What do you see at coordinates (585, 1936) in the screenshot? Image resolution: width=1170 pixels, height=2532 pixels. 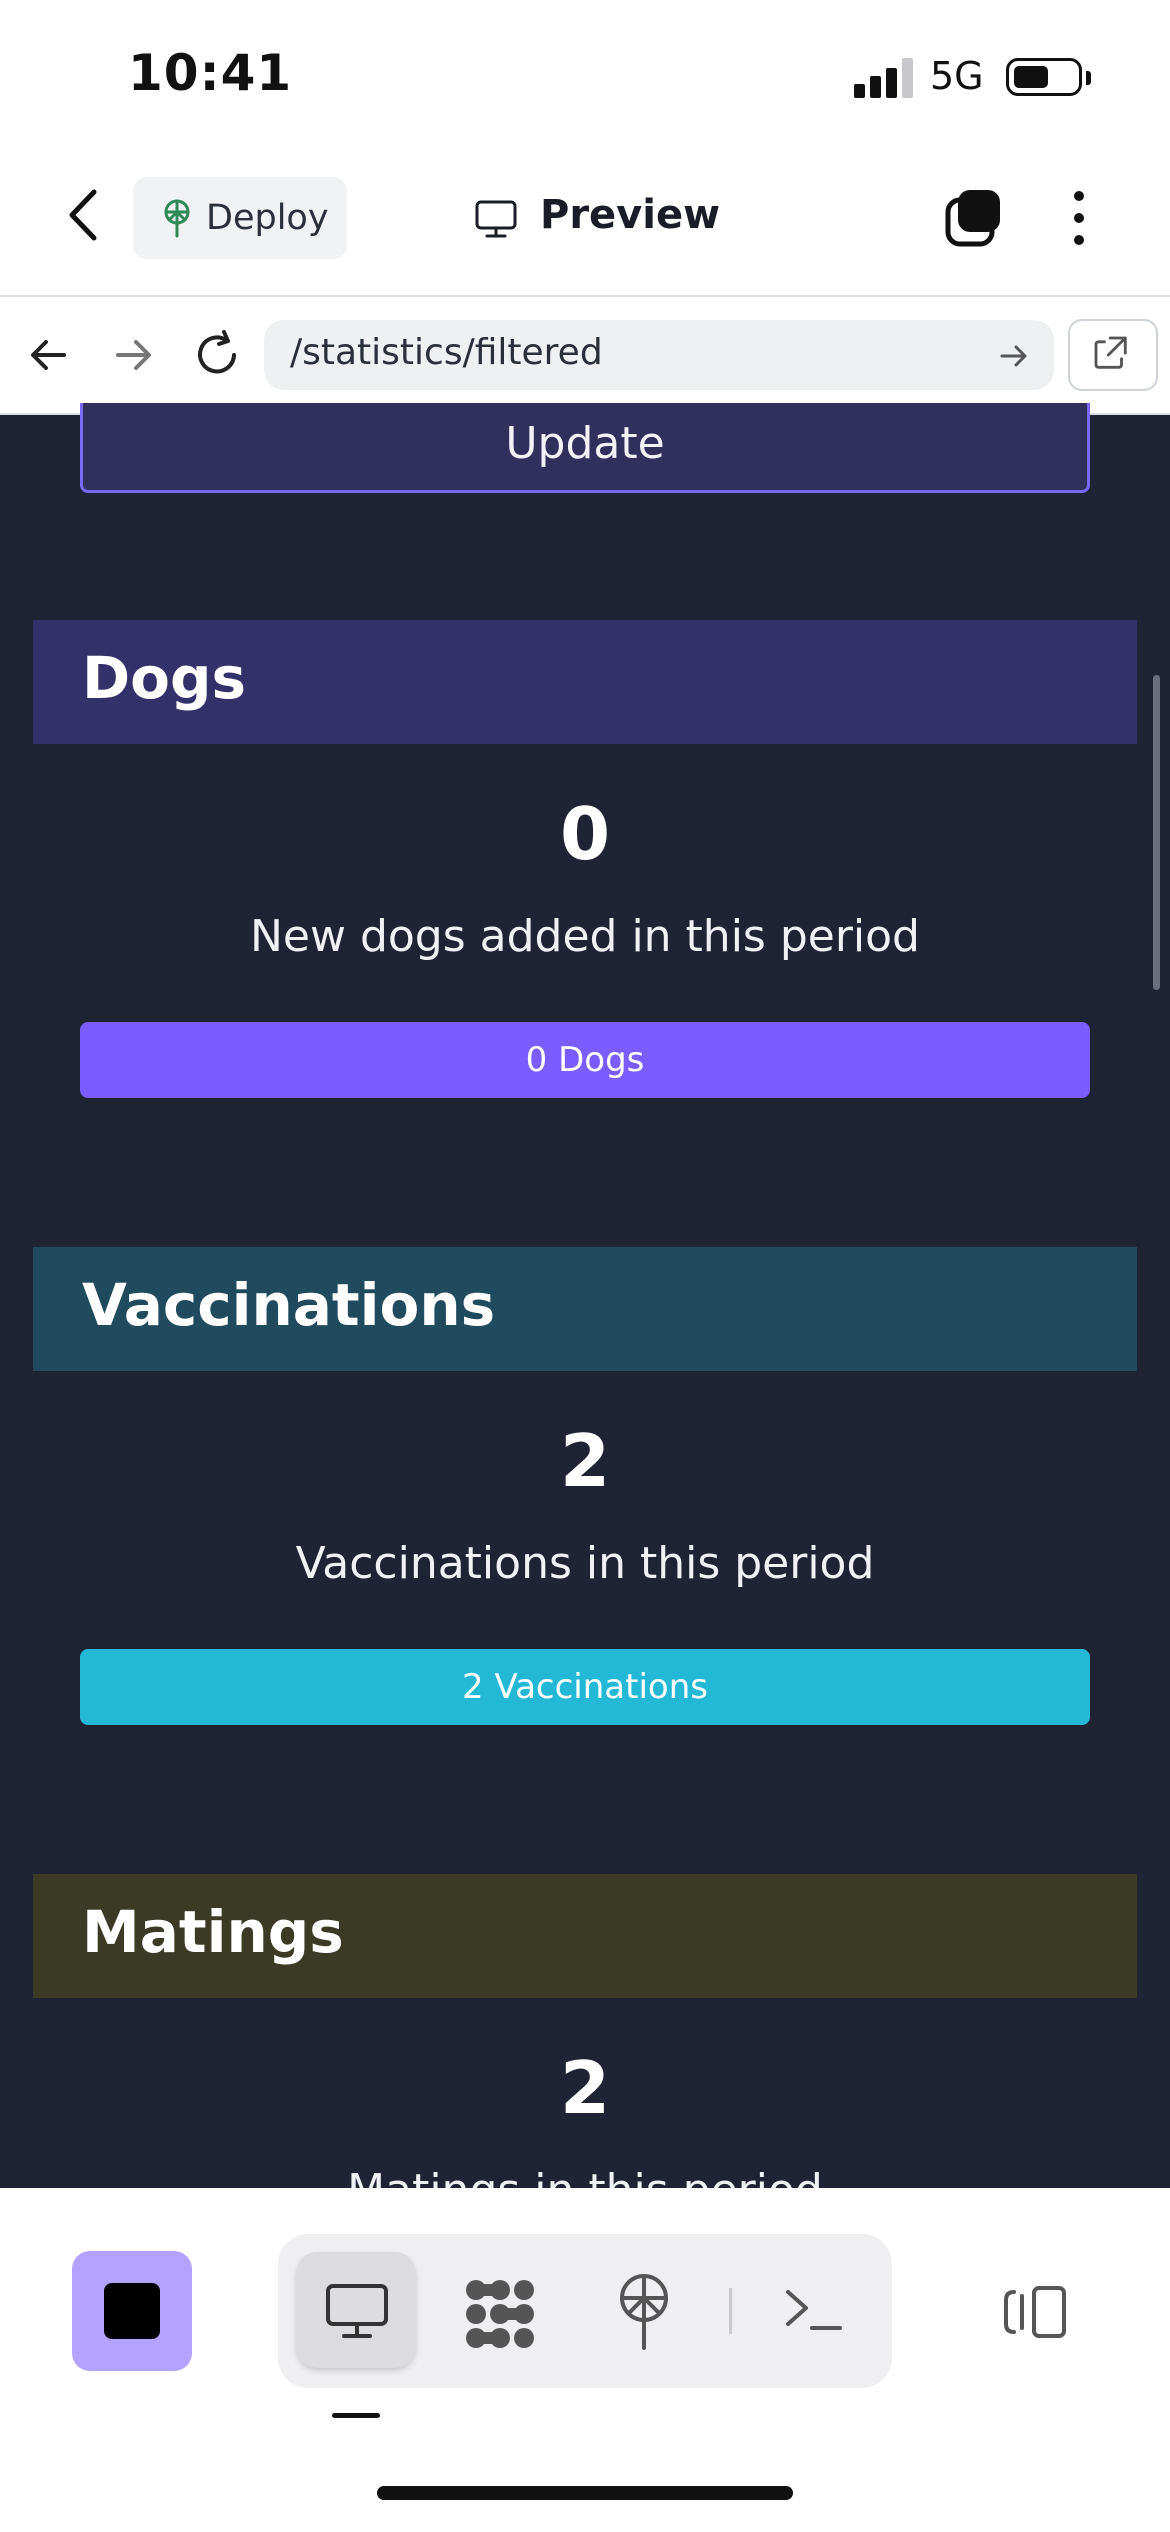 I see `matings-section-header: Matings` at bounding box center [585, 1936].